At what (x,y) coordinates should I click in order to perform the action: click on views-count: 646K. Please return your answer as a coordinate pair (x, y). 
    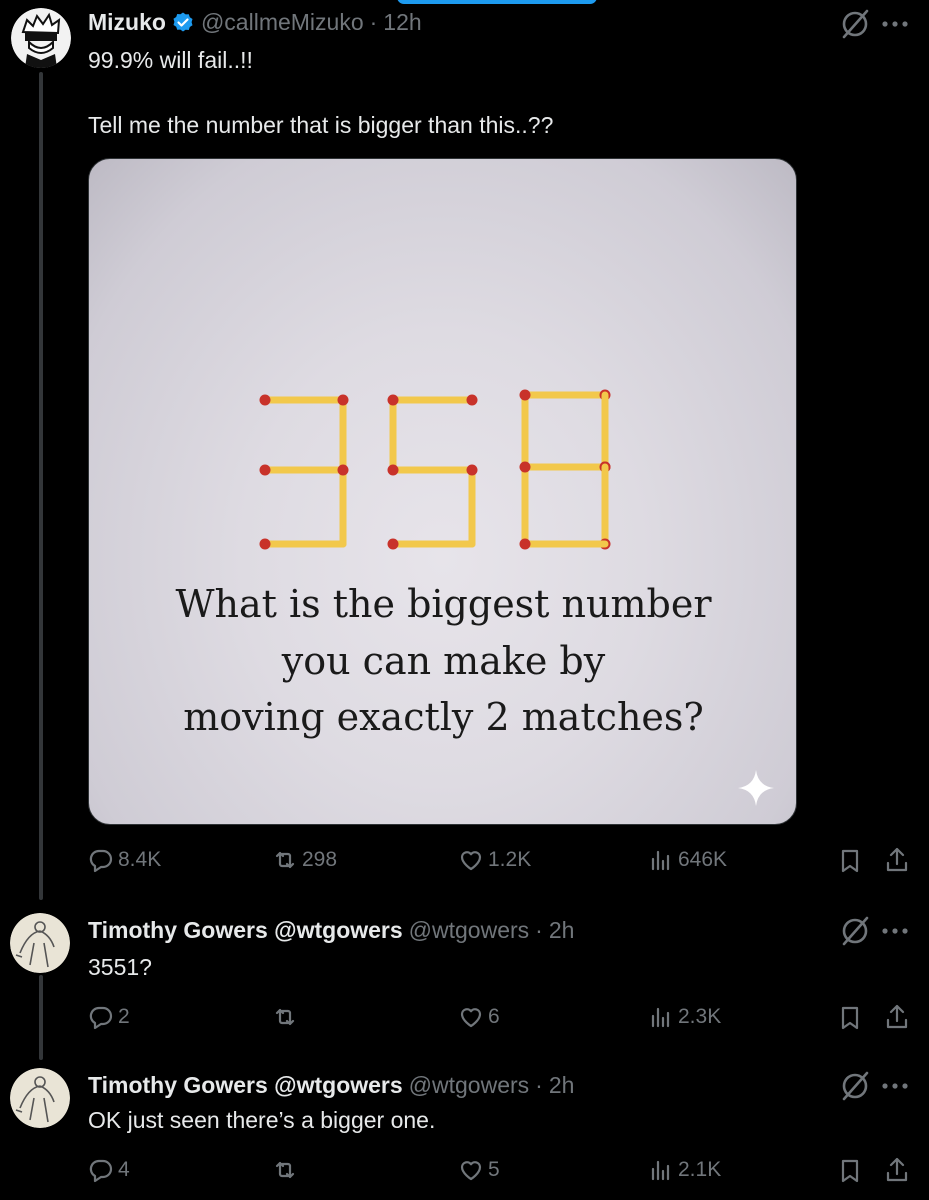
    Looking at the image, I should click on (703, 859).